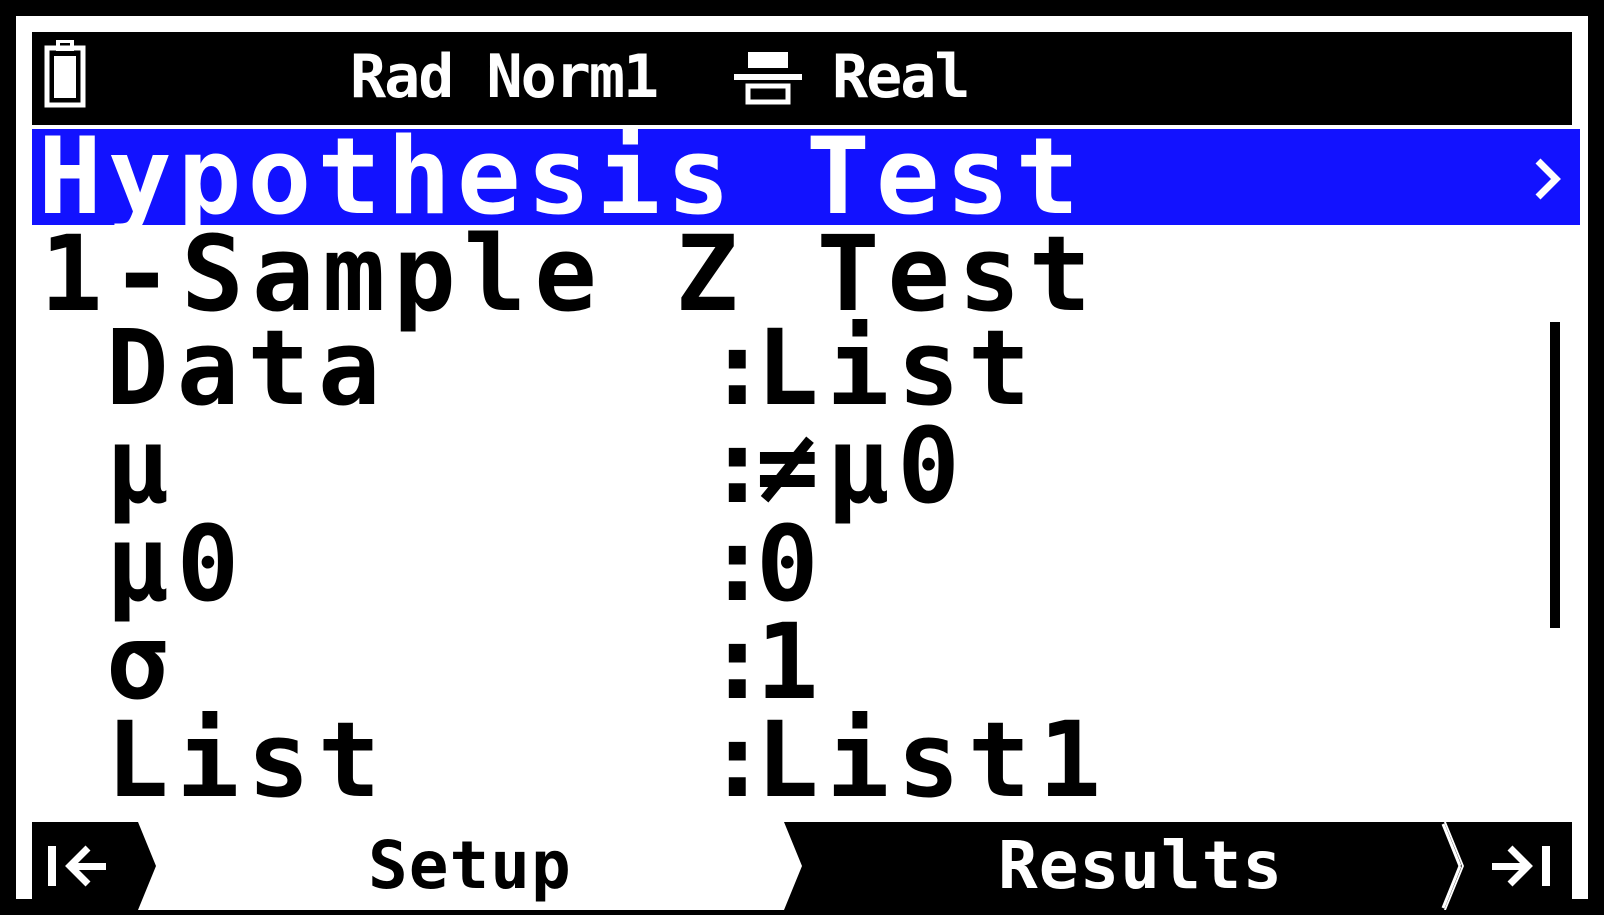  I want to click on setting-row-mu: μ : ≠μ0, so click(776, 466).